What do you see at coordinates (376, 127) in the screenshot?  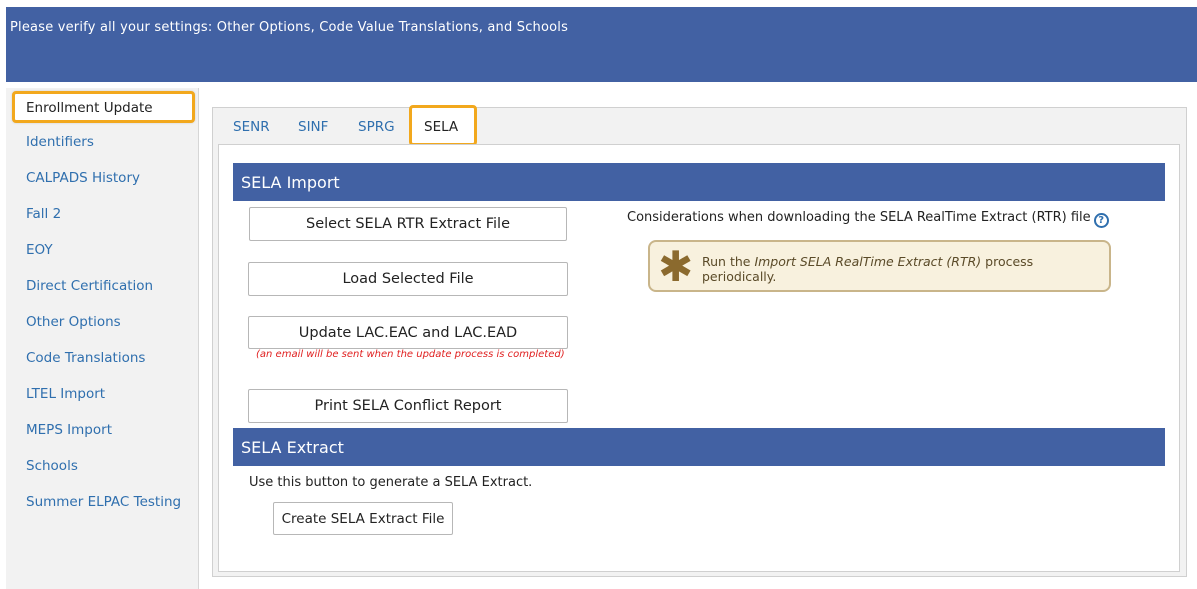 I see `tab-sprg: SPRG` at bounding box center [376, 127].